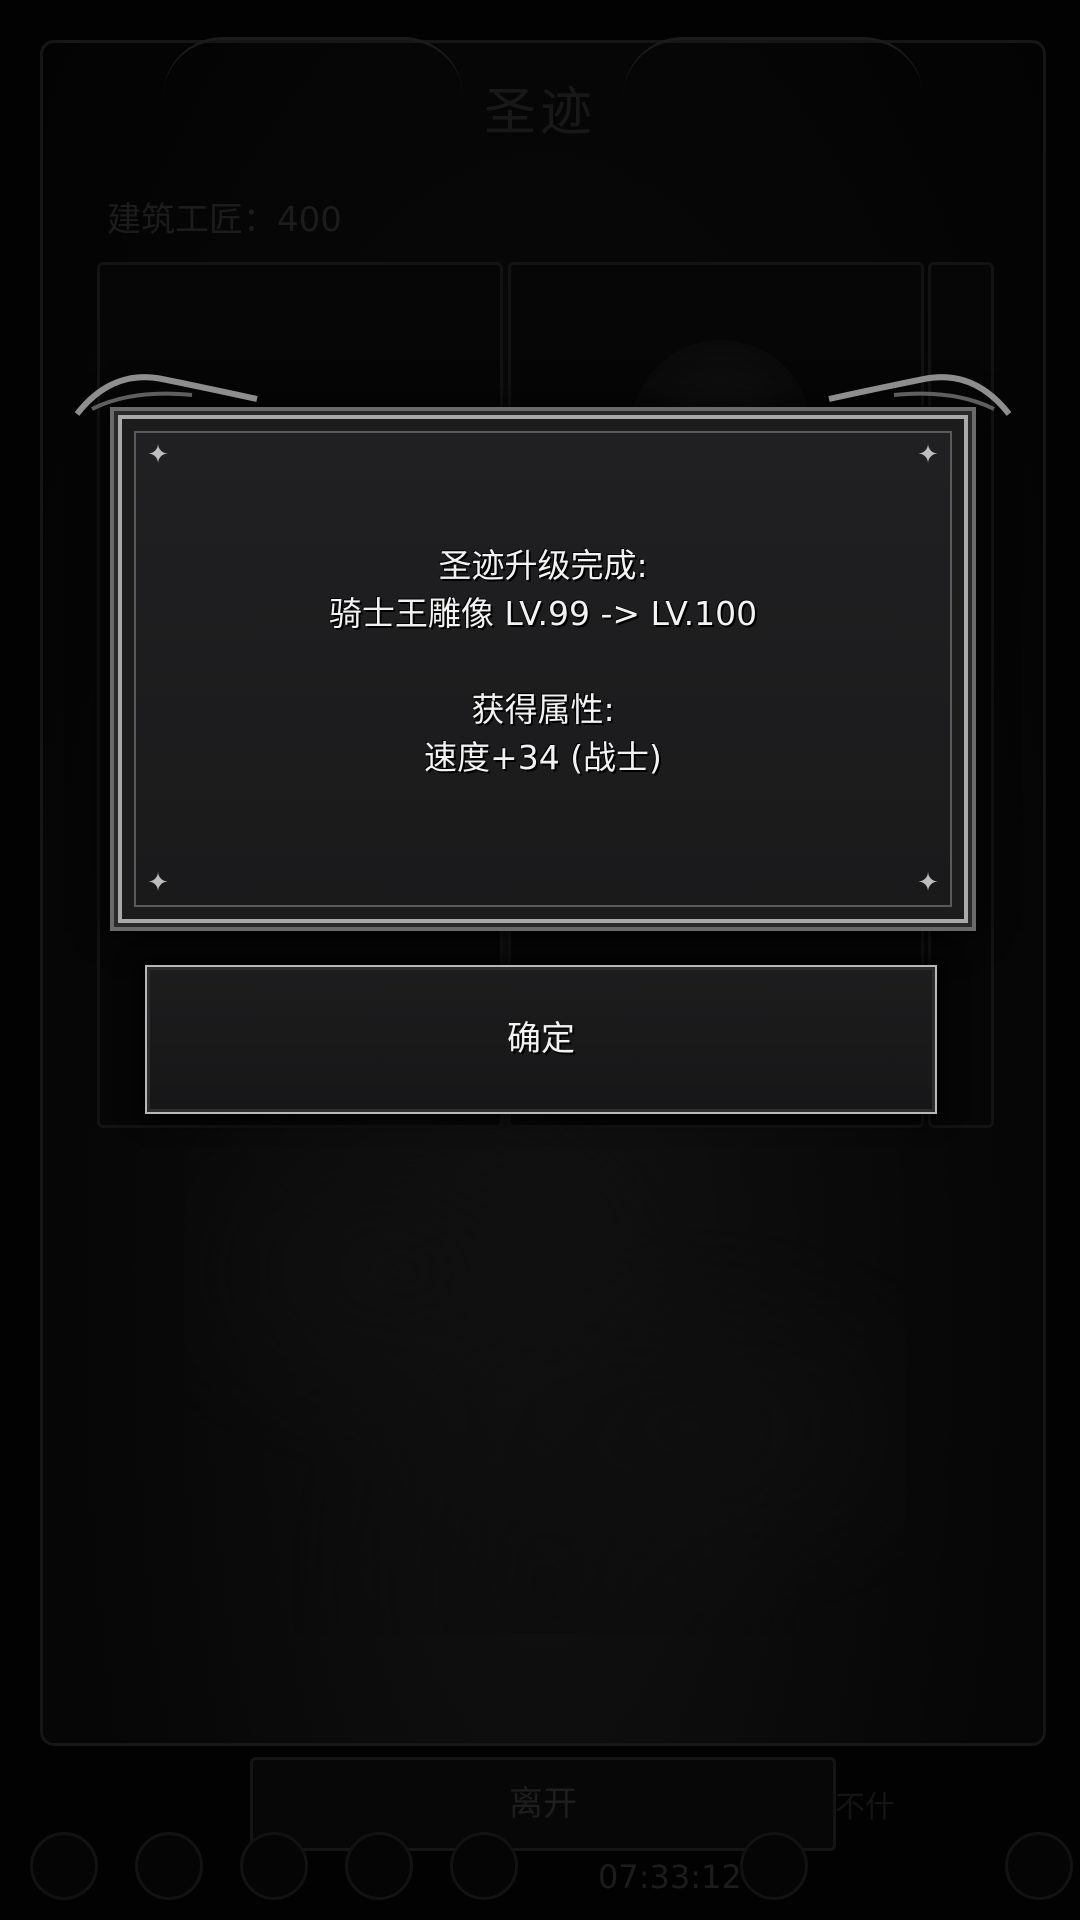  I want to click on confirm-button: 确定, so click(541, 1039).